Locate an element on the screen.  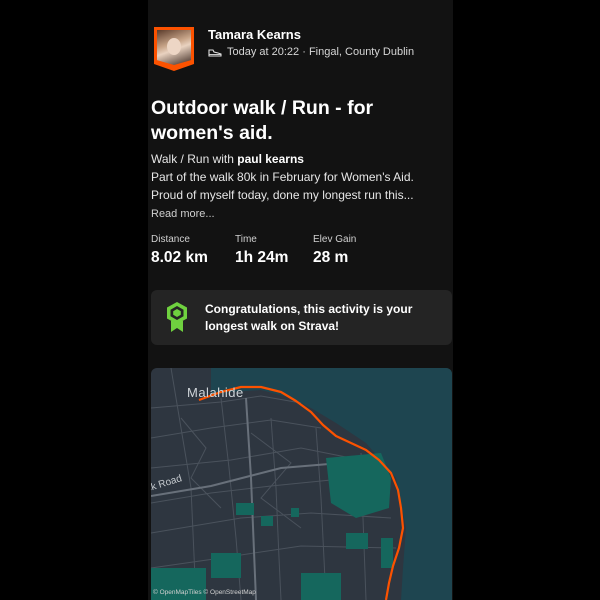
companion-name: paul kearns is located at coordinates (270, 159).